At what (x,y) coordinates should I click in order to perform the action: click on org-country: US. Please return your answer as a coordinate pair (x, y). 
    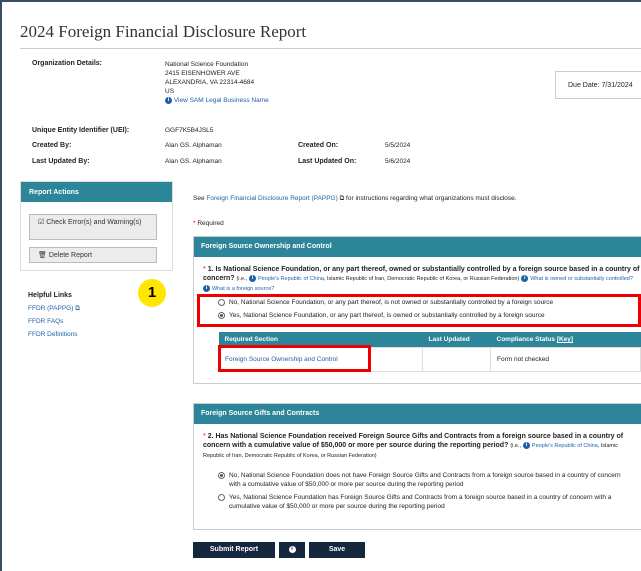
    Looking at the image, I should click on (170, 91).